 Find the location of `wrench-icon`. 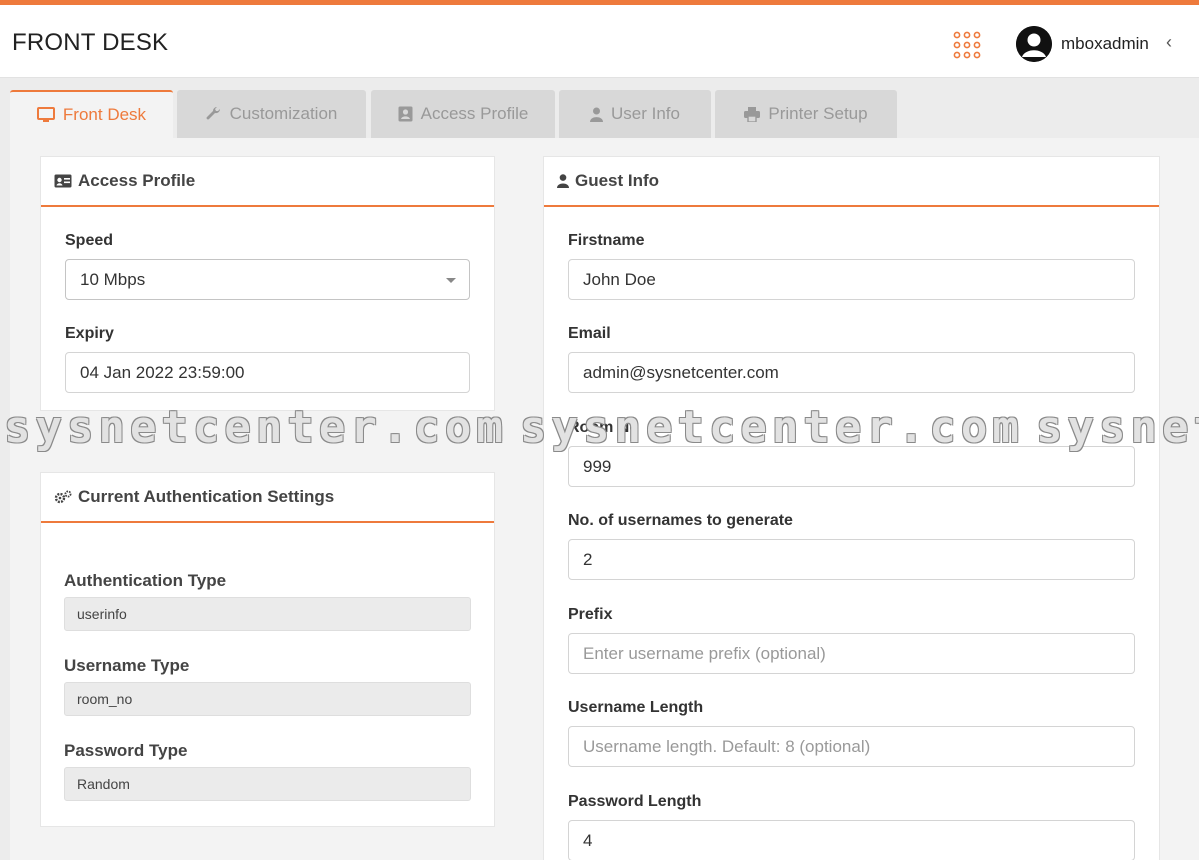

wrench-icon is located at coordinates (213, 113).